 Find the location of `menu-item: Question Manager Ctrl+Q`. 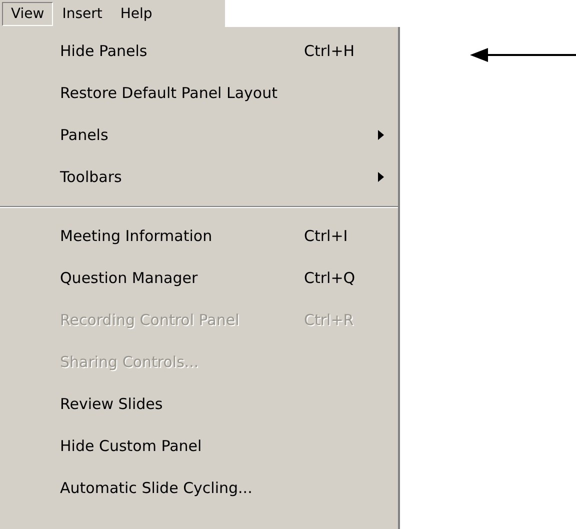

menu-item: Question Manager Ctrl+Q is located at coordinates (199, 278).